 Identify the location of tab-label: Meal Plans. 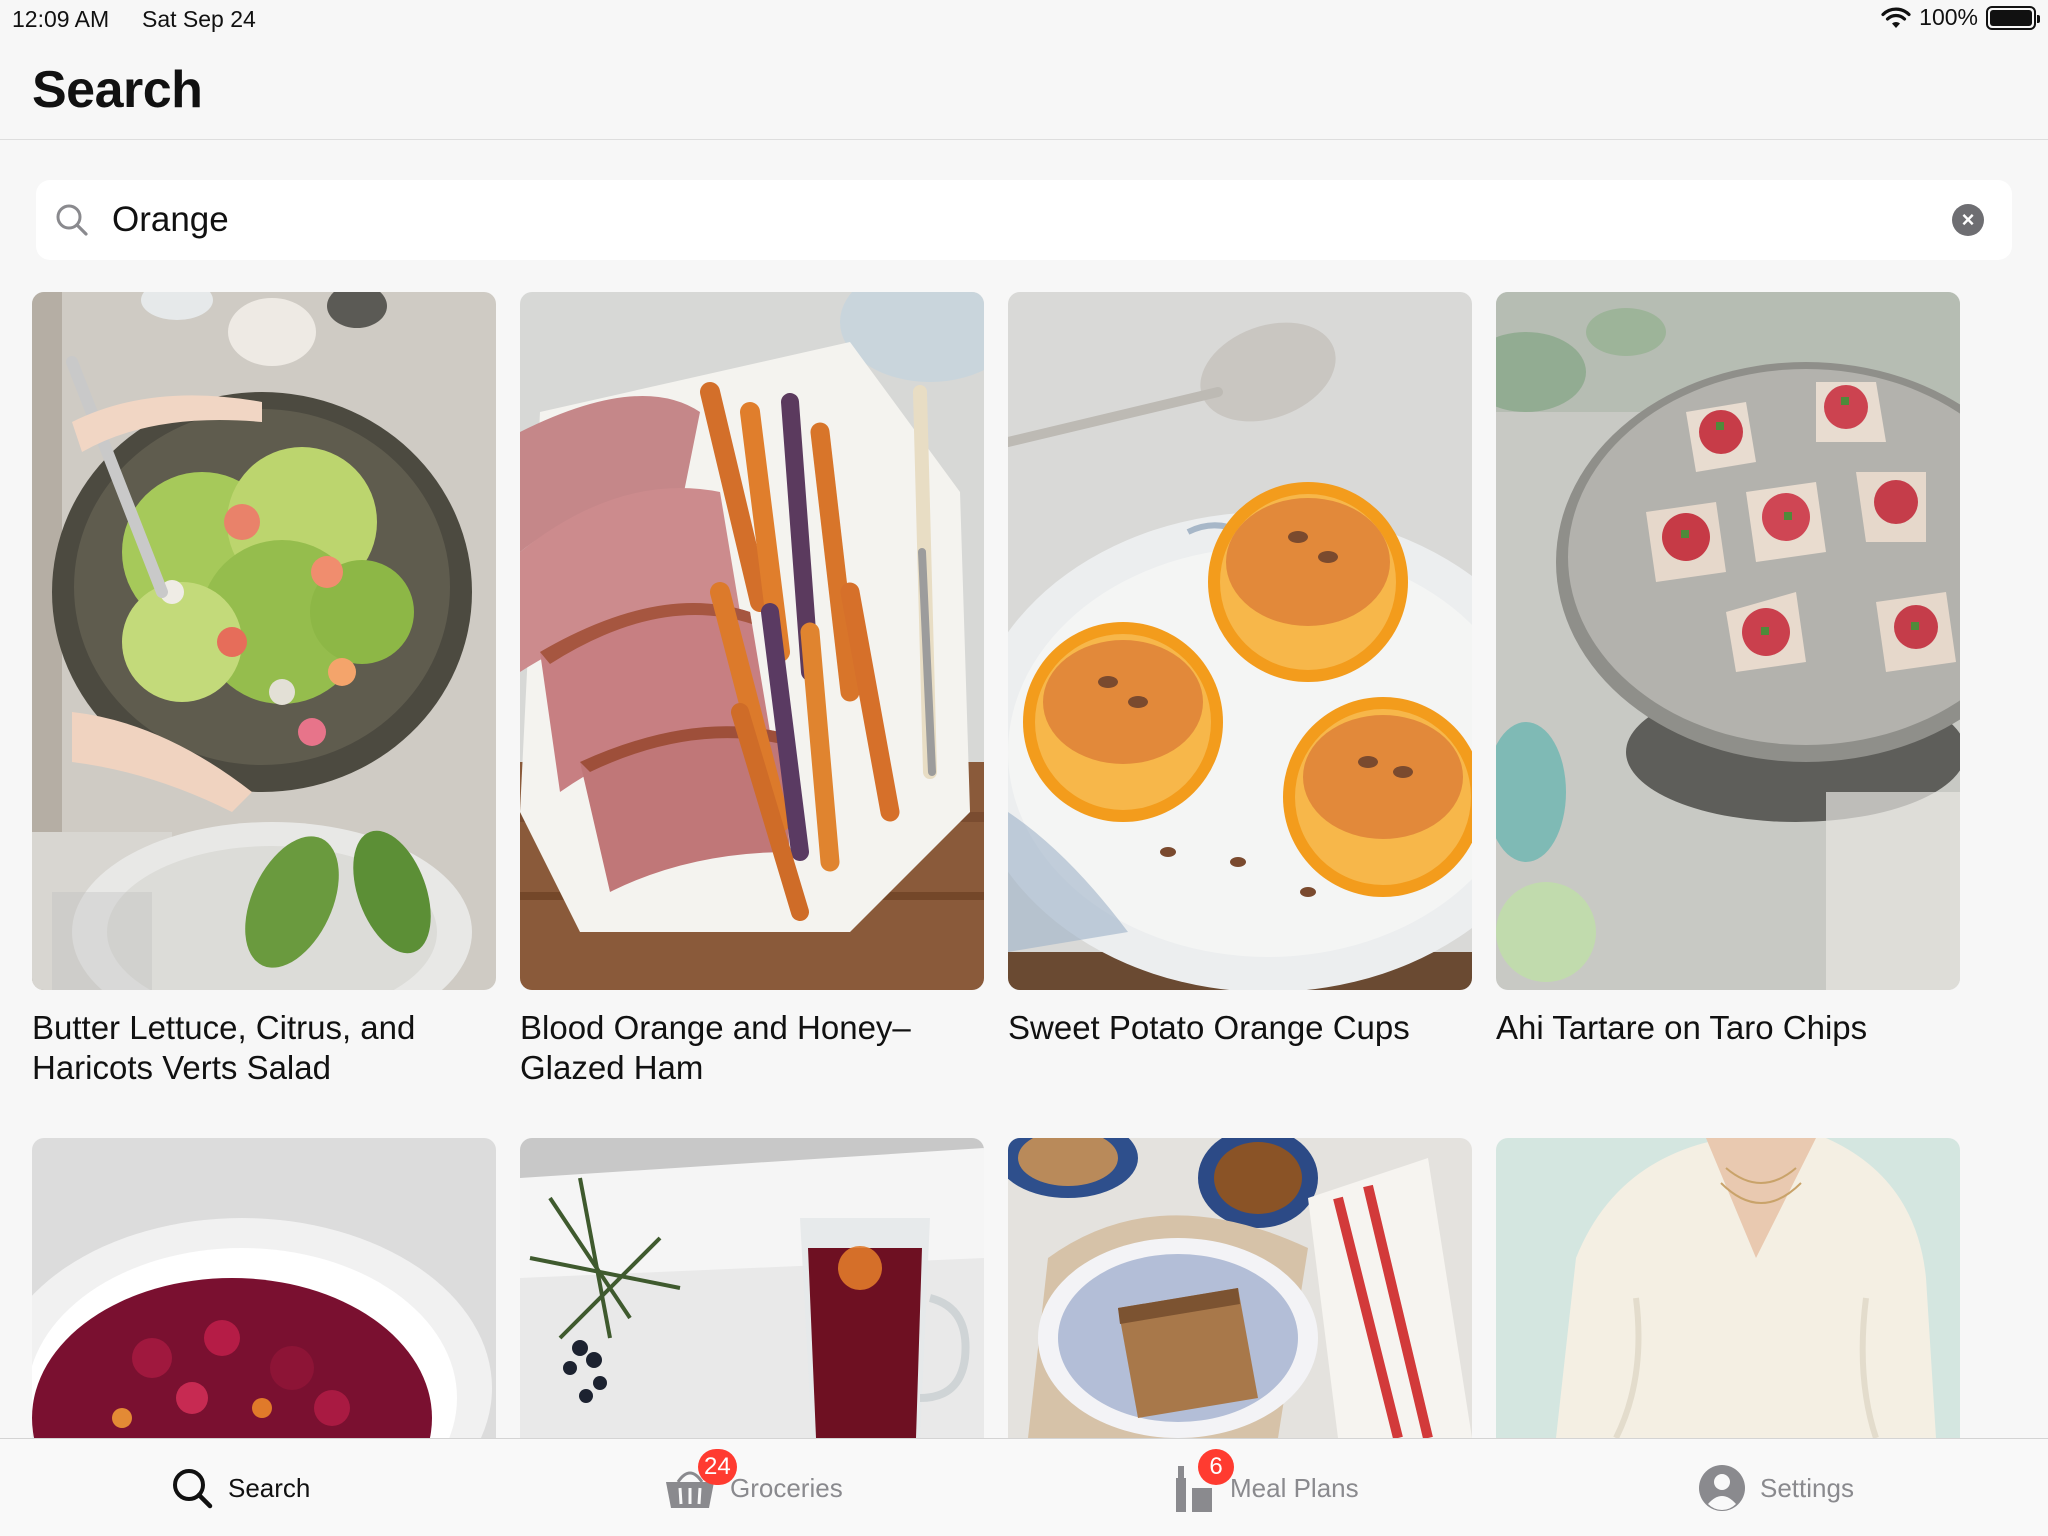
(1294, 1487).